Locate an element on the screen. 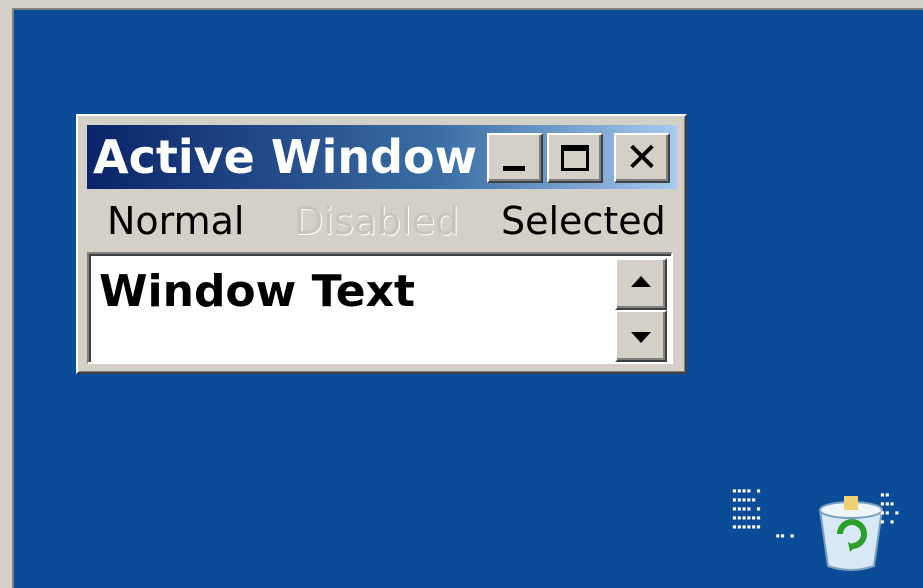 The image size is (923, 588). menu-item-disabled: Disabled is located at coordinates (377, 221).